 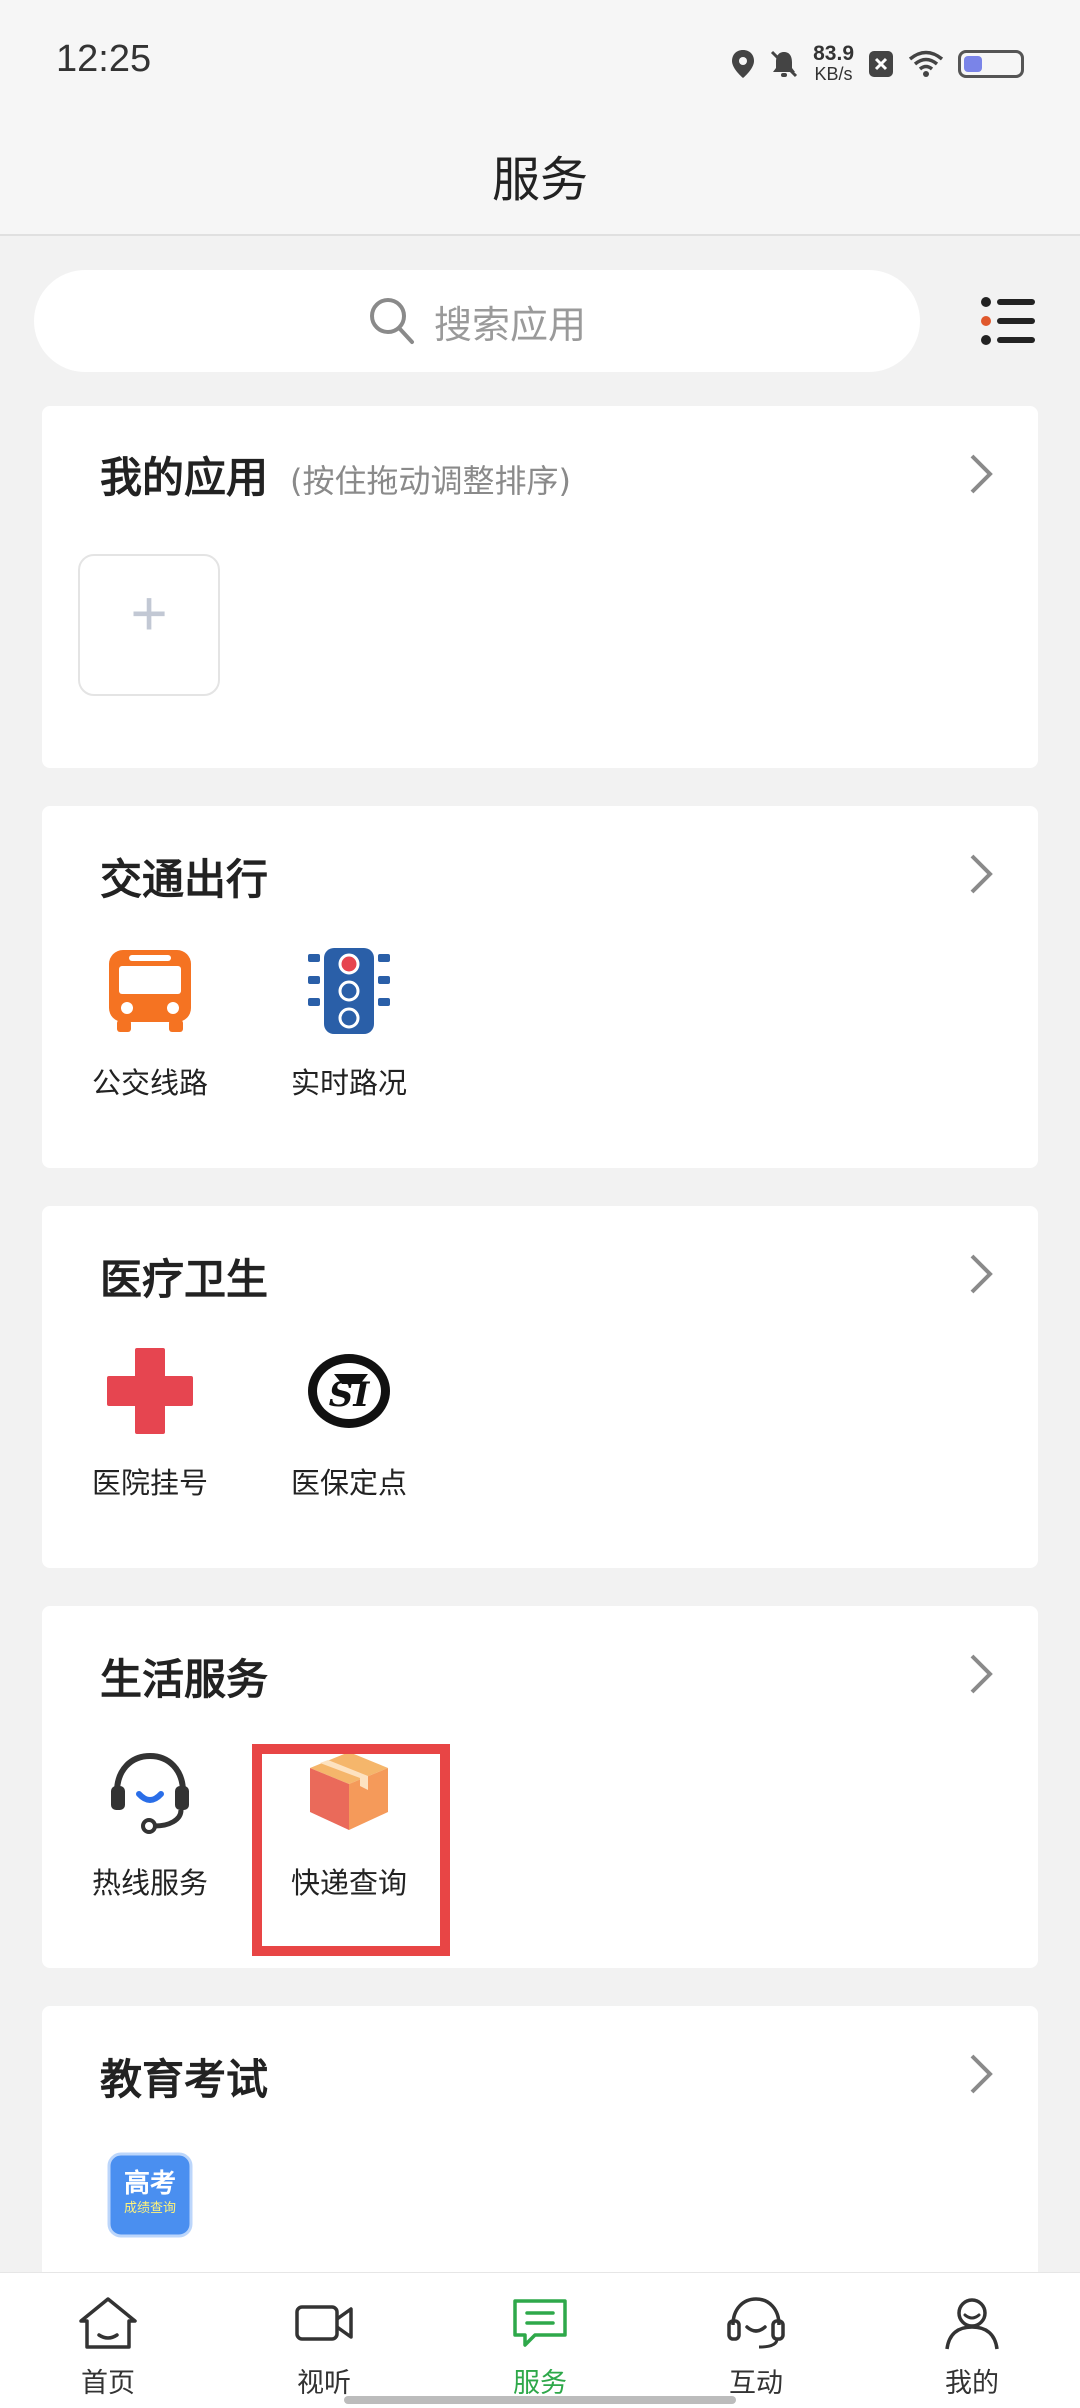 I want to click on section-card-traffic: 交通出行 公交线路 实时路况, so click(x=540, y=987).